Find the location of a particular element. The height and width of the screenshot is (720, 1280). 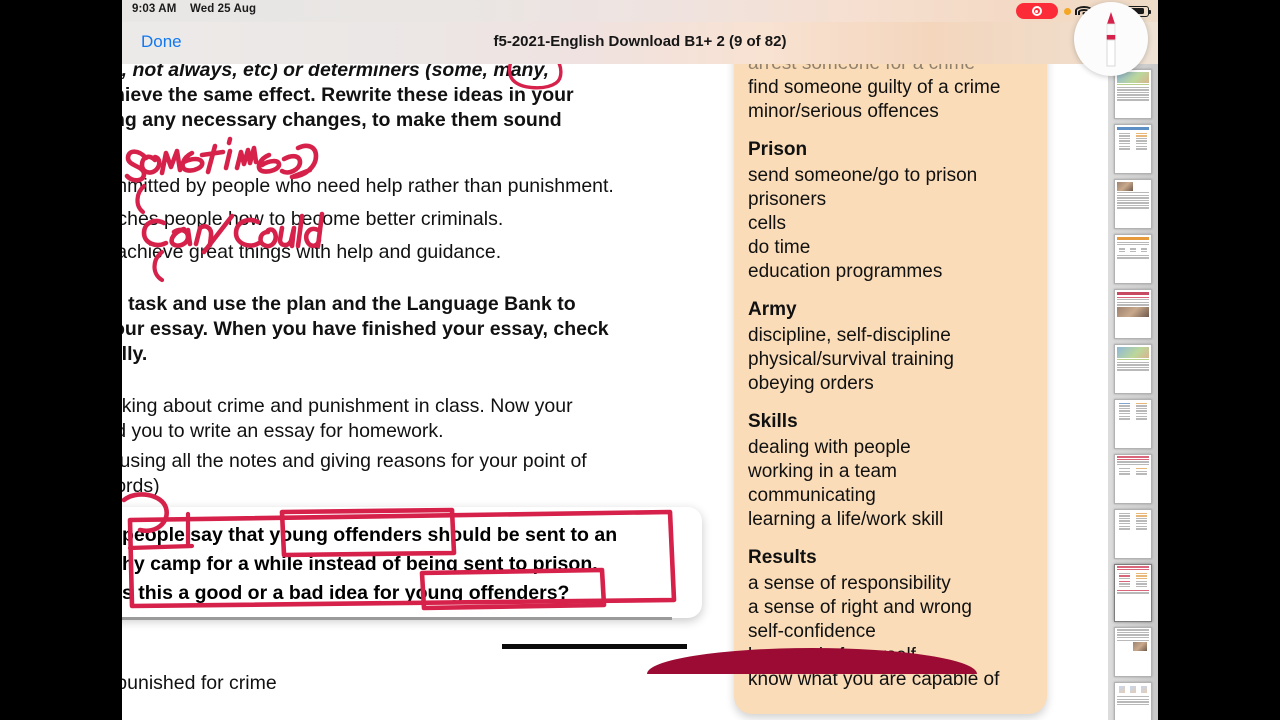

language-bank-item: working in a team is located at coordinates (822, 471).